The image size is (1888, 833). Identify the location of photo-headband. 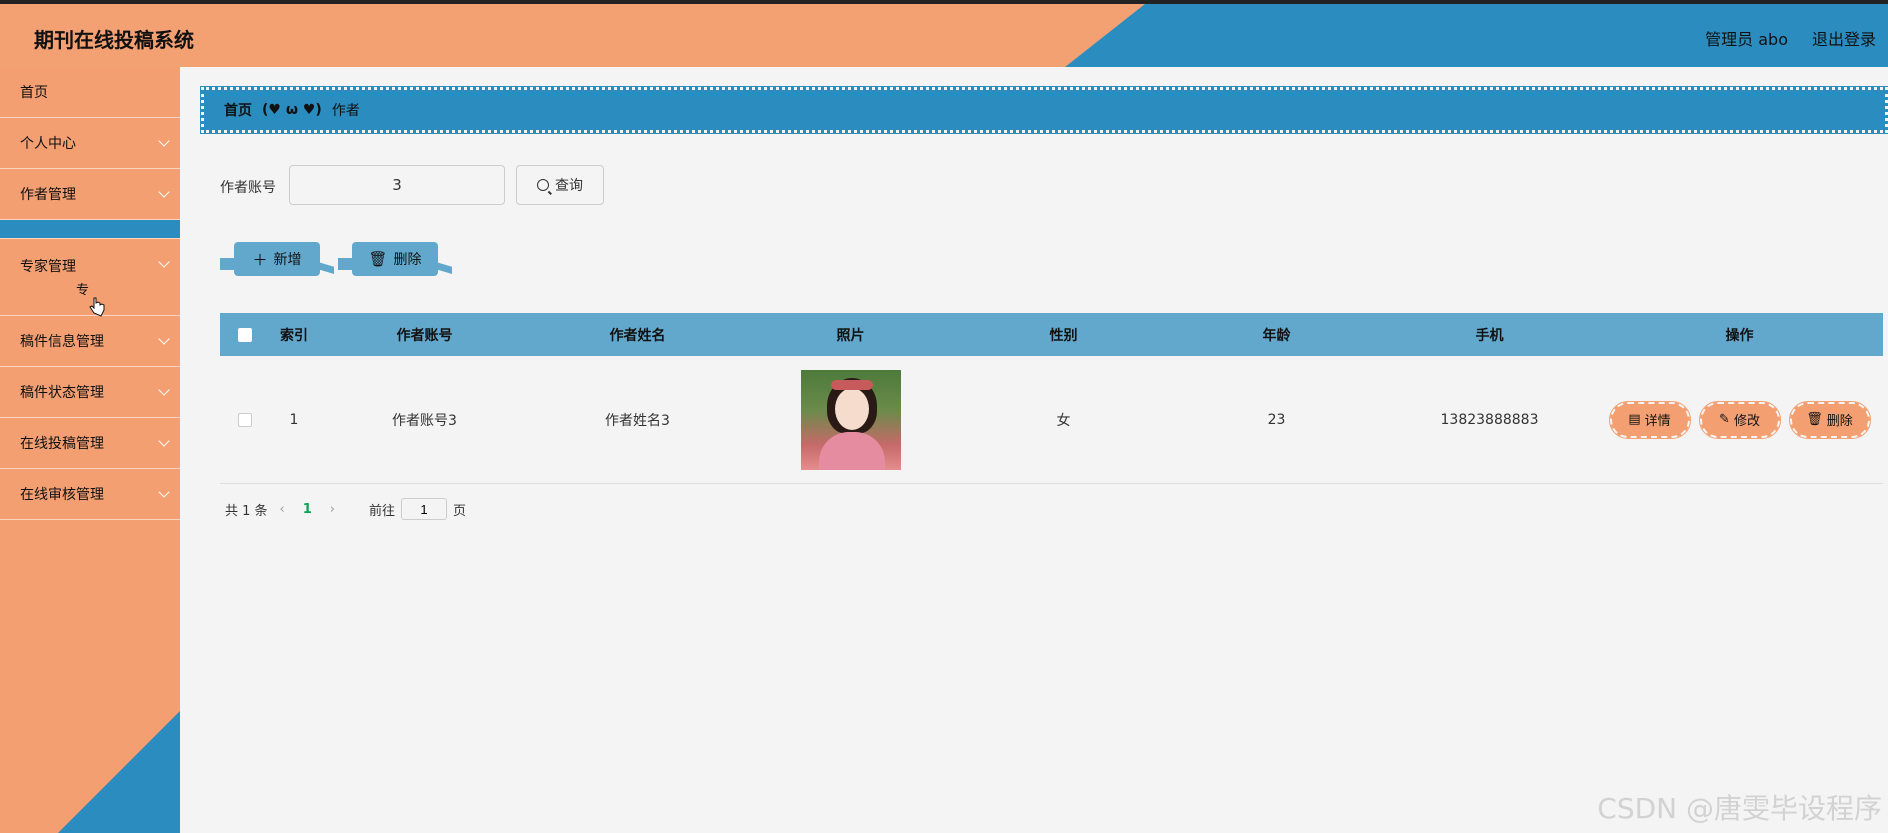
(851, 384).